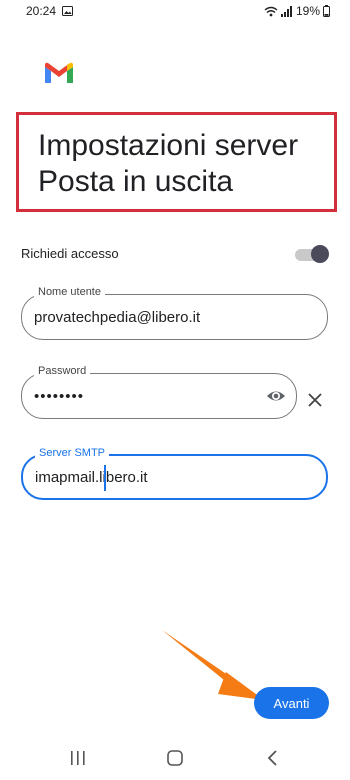 This screenshot has width=350, height=780. Describe the element at coordinates (150, 477) in the screenshot. I see `smtp-server-input` at that location.